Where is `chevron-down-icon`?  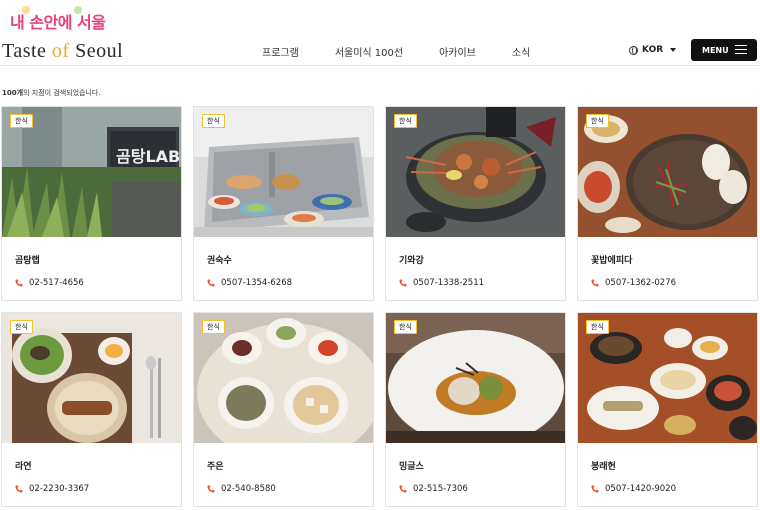 chevron-down-icon is located at coordinates (673, 50).